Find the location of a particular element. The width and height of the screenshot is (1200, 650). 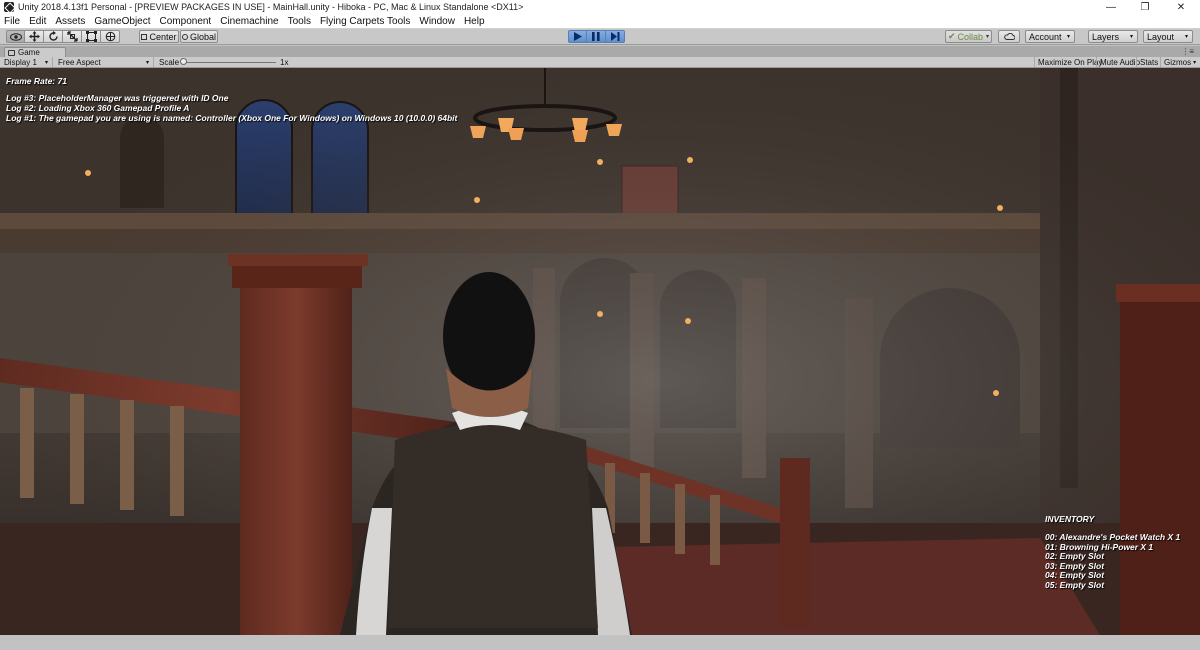

pivot-global-button: Global is located at coordinates (199, 36).